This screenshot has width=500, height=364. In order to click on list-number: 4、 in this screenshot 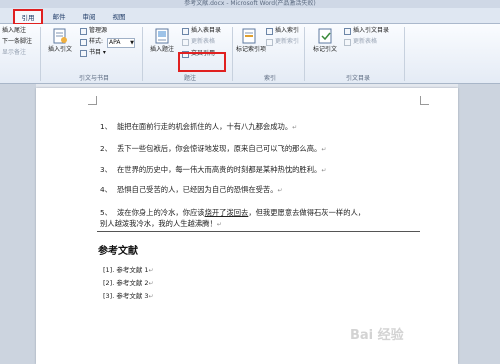, I will do `click(106, 189)`.